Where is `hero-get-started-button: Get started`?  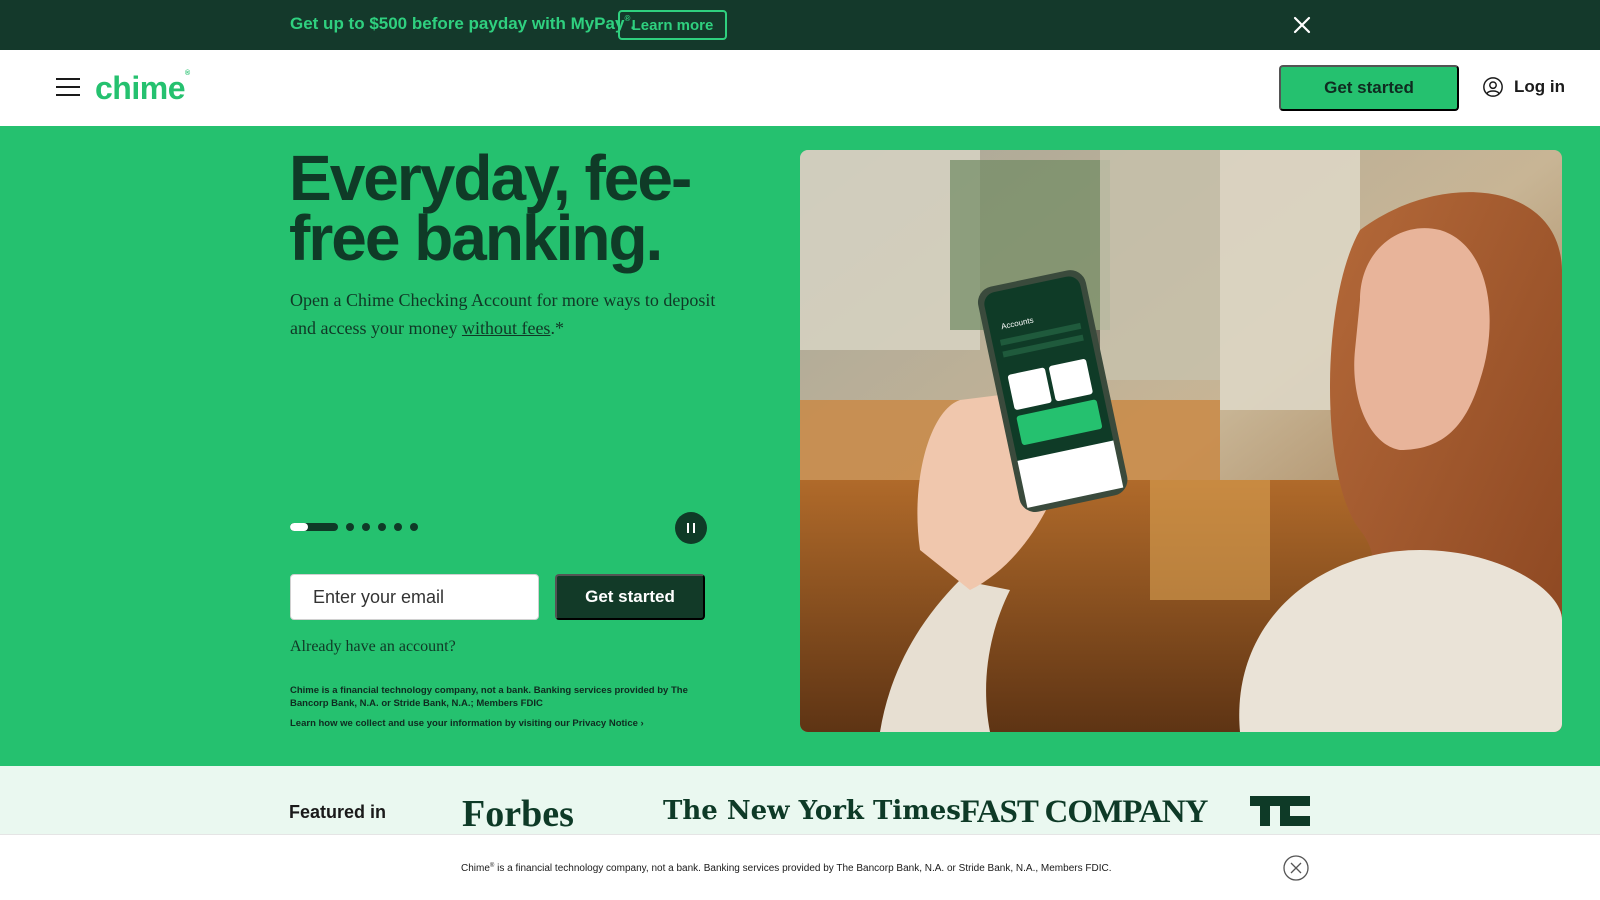
hero-get-started-button: Get started is located at coordinates (630, 597).